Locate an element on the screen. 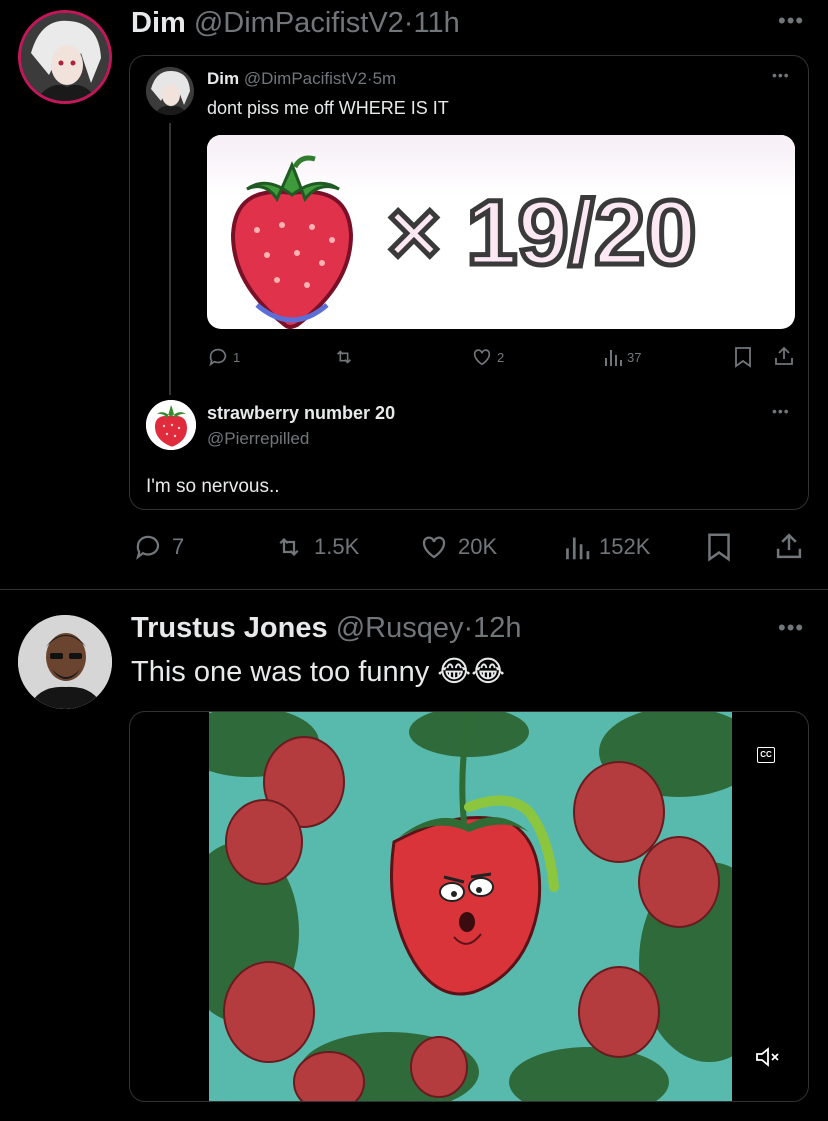 This screenshot has height=1121, width=828. repost-count: 1.5K is located at coordinates (337, 546).